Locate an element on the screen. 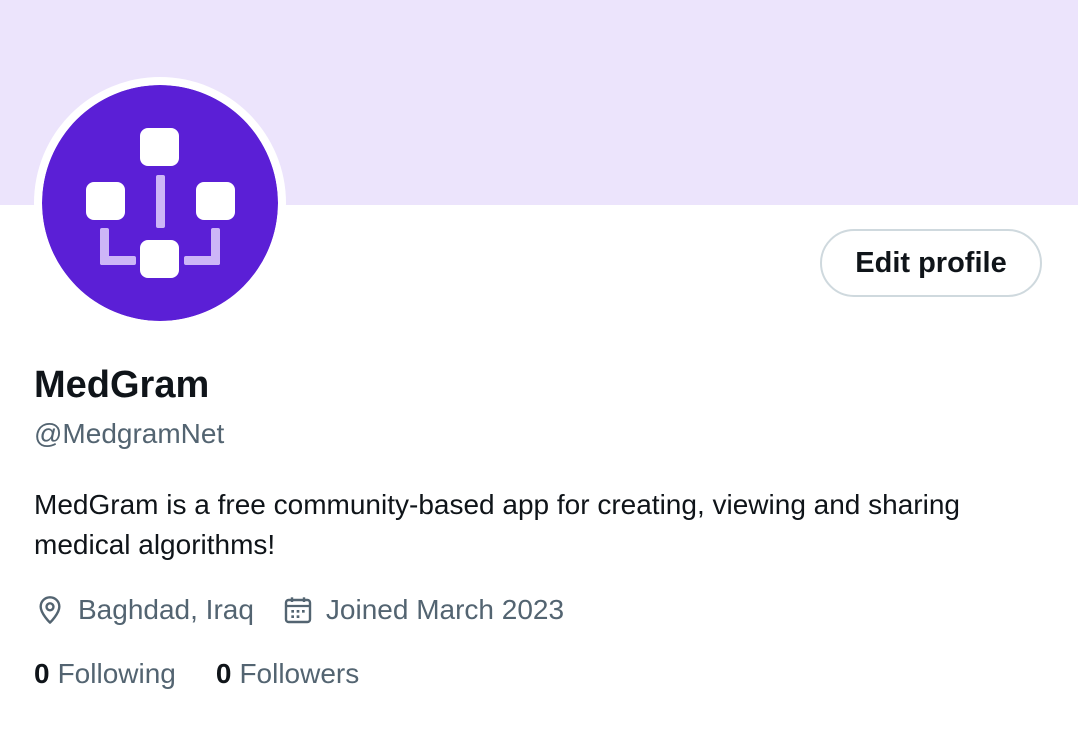 This screenshot has width=1078, height=752. user-handle: @MedgramNet is located at coordinates (129, 433).